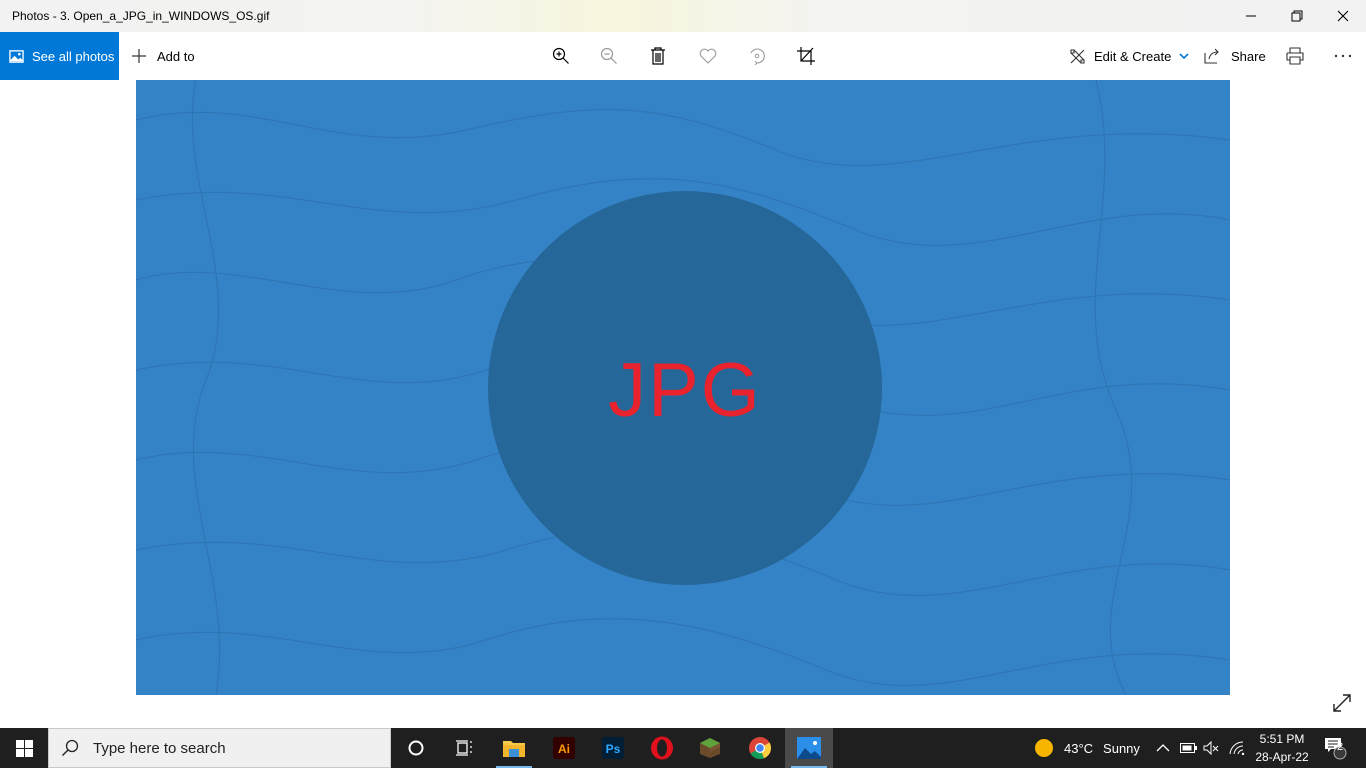 The image size is (1366, 768). What do you see at coordinates (1211, 56) in the screenshot?
I see `share-icon` at bounding box center [1211, 56].